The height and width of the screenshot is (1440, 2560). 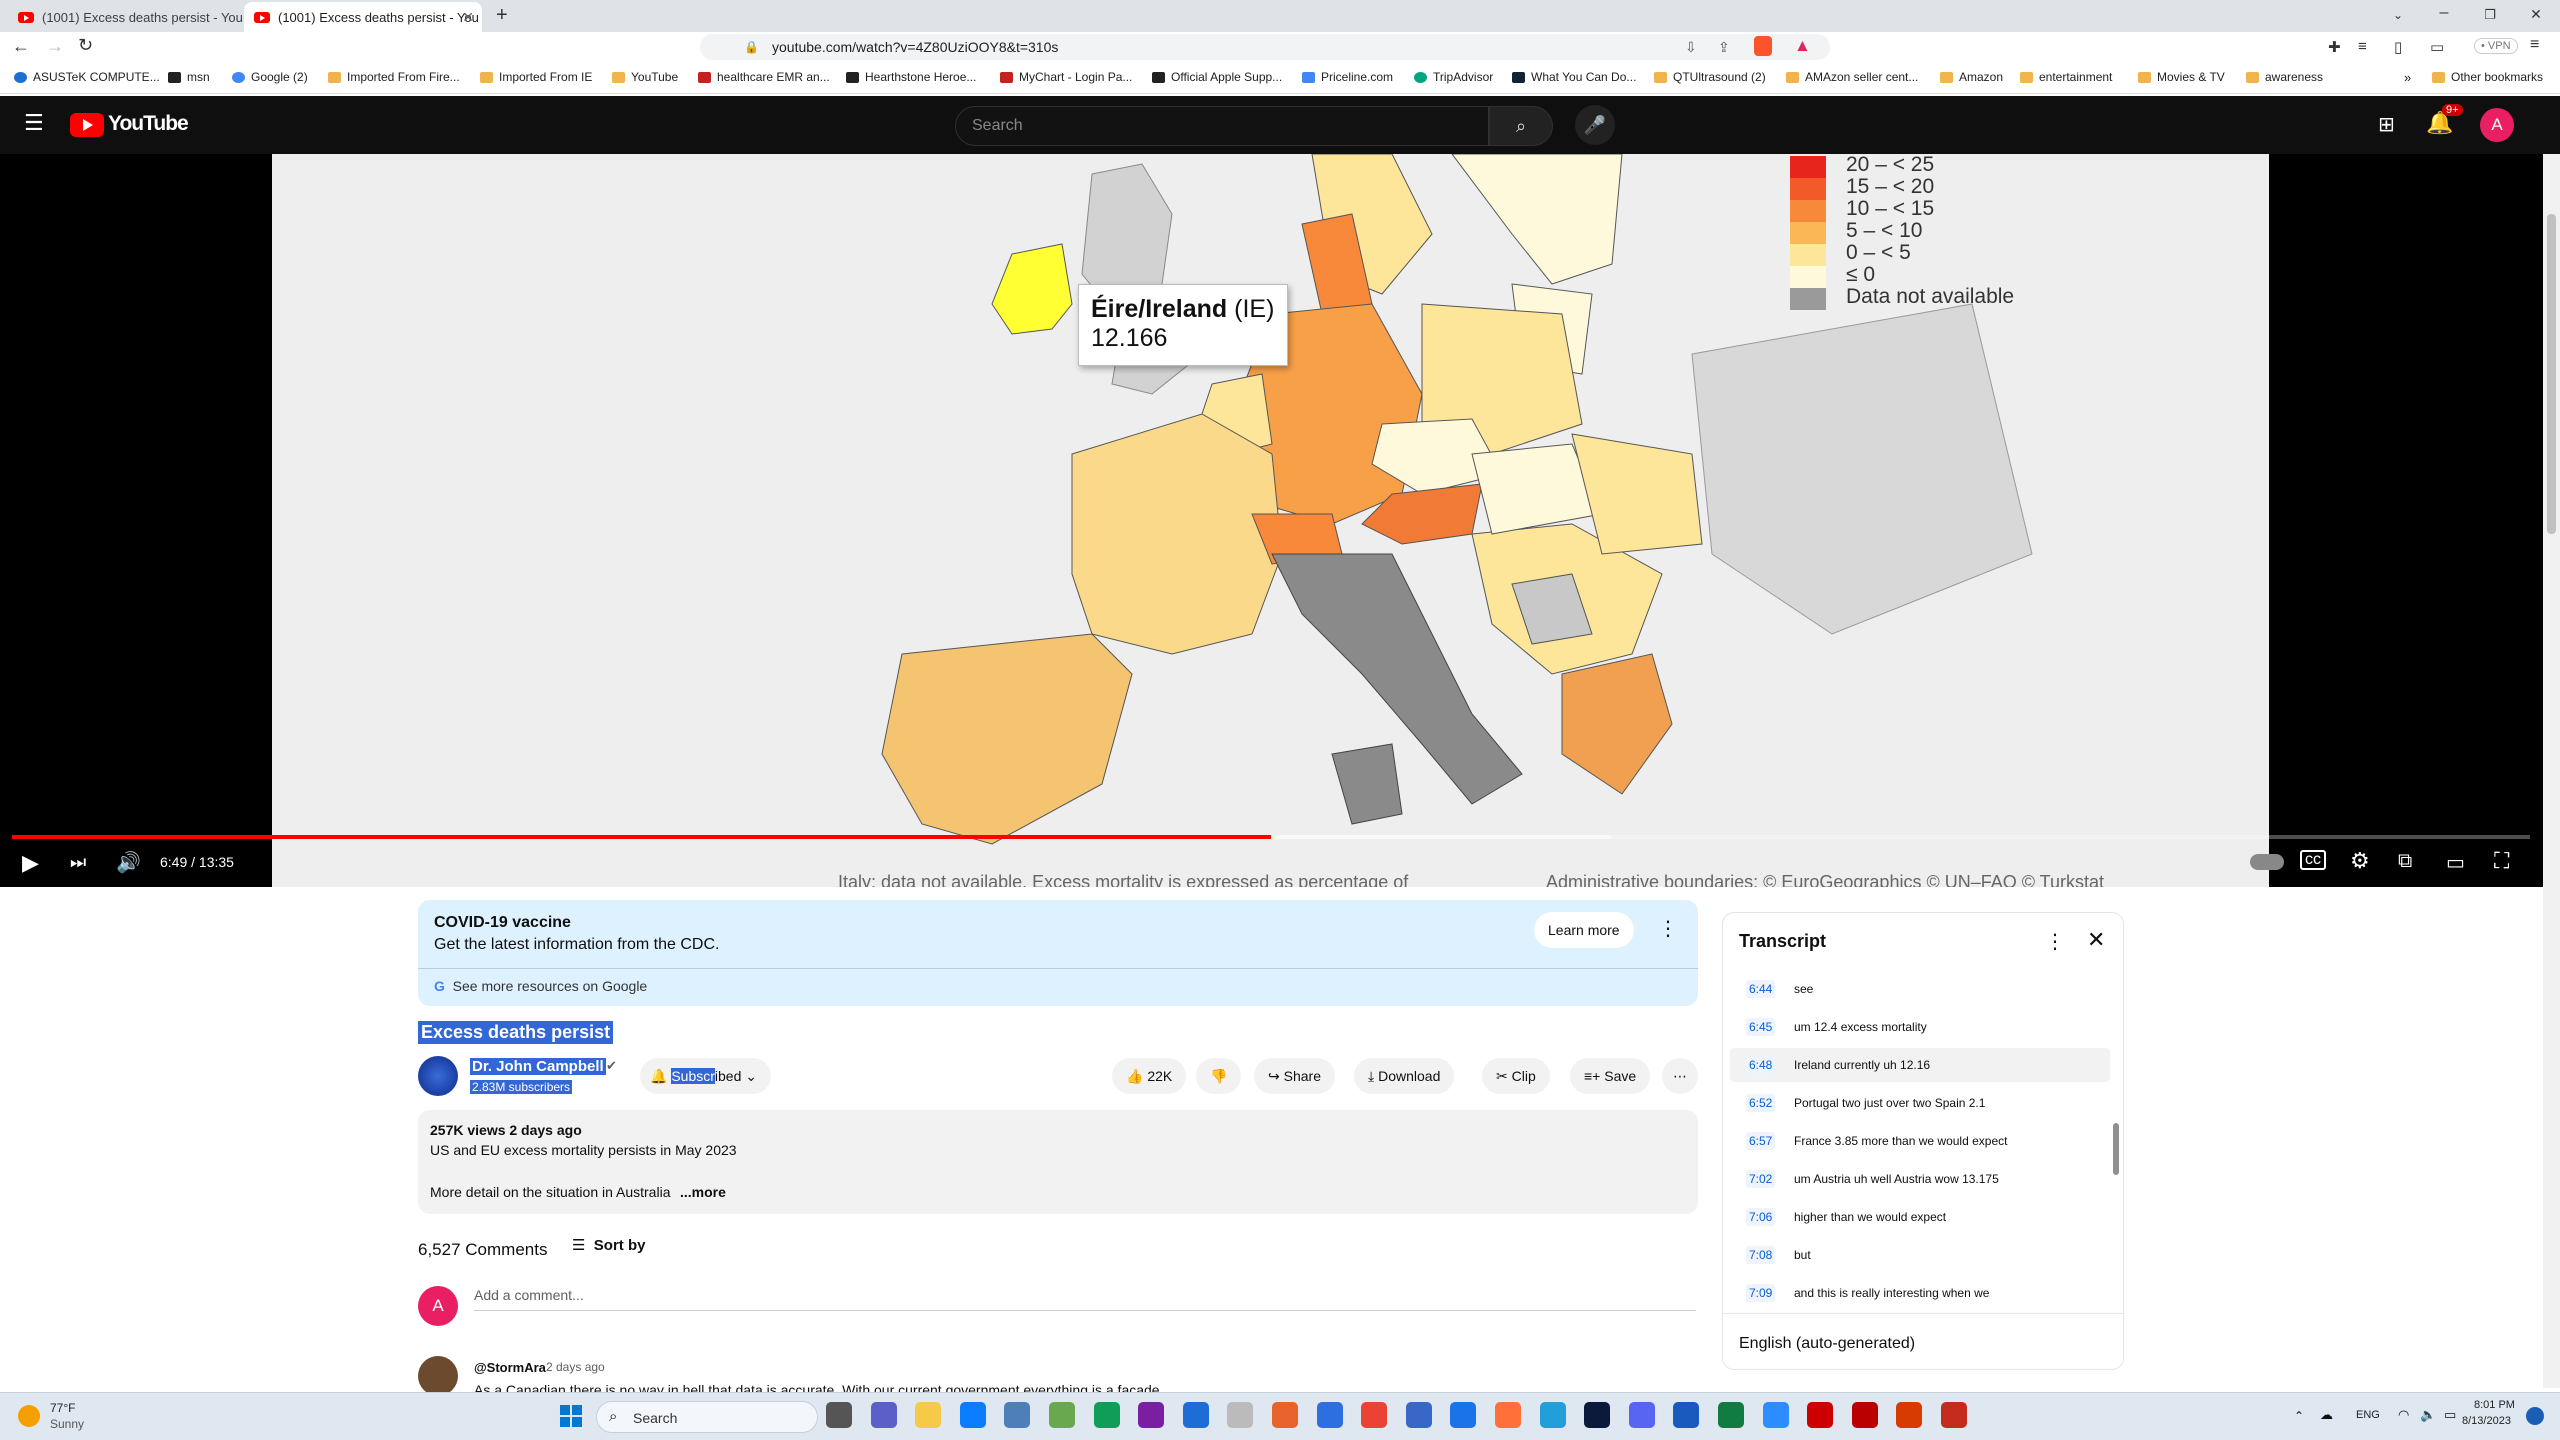 What do you see at coordinates (502, 15) in the screenshot?
I see `new-tab-icon: +` at bounding box center [502, 15].